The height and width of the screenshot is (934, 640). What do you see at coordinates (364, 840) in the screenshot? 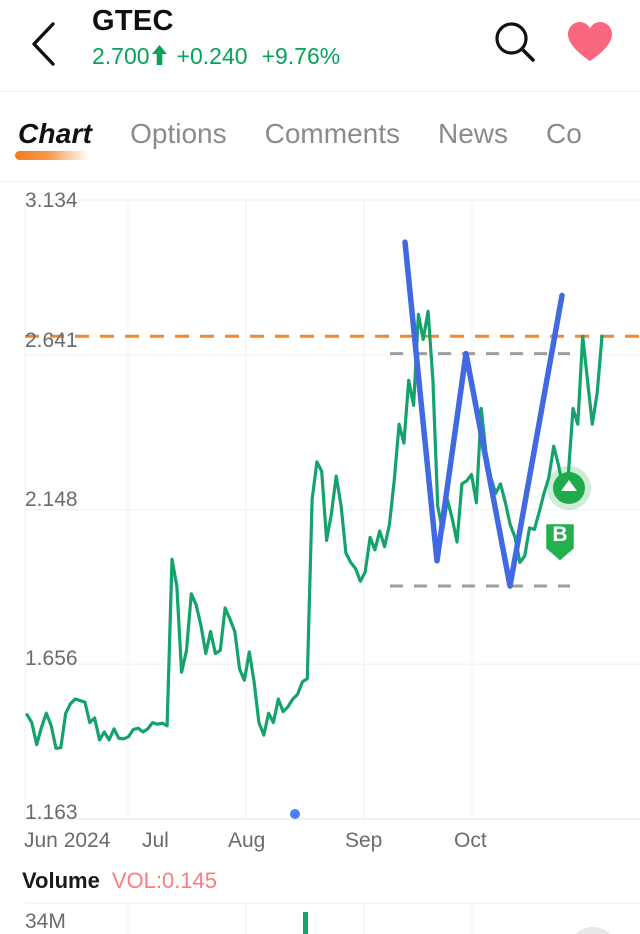
I see `x-axis-label-3: Sep` at bounding box center [364, 840].